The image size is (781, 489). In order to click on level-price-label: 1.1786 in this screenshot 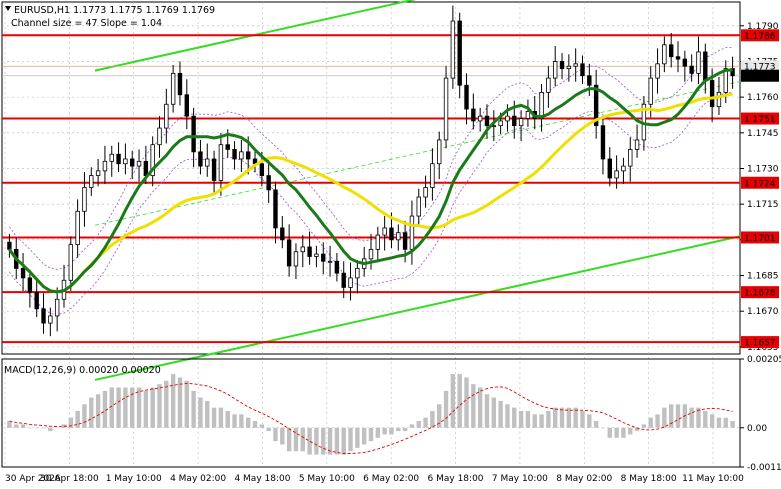, I will do `click(760, 37)`.